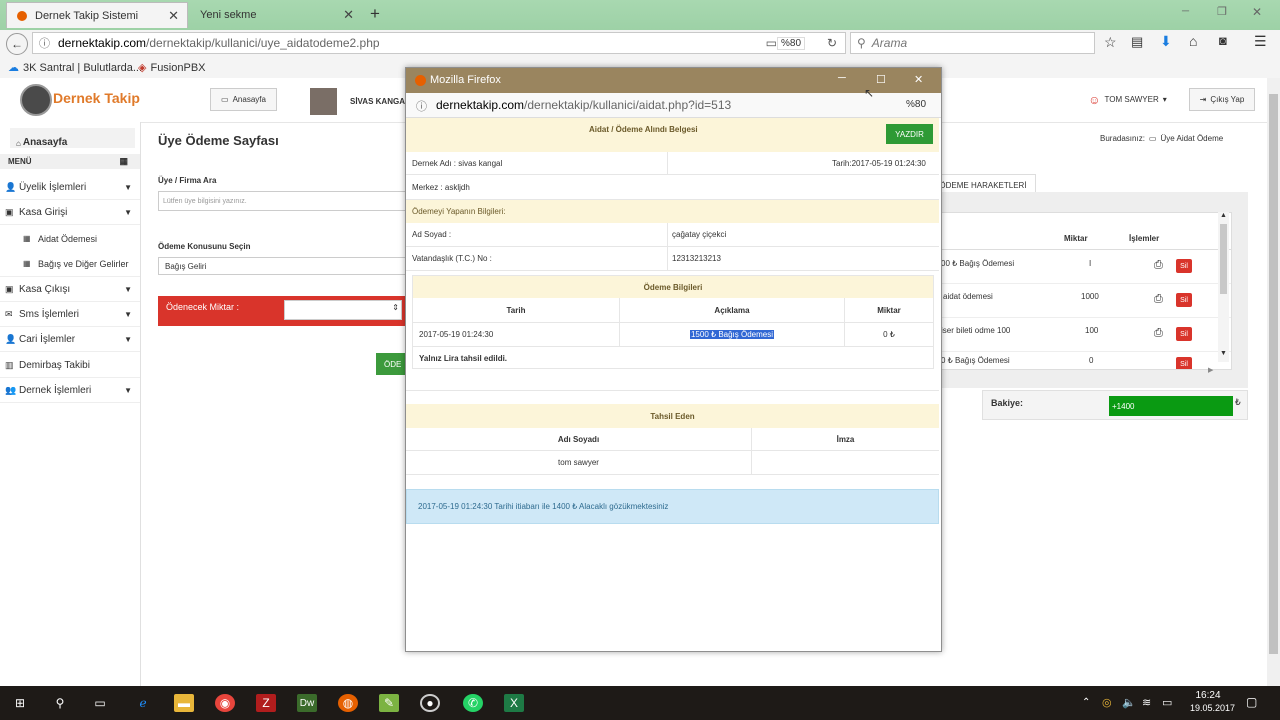  I want to click on close-window-icon: ✕, so click(1257, 12).